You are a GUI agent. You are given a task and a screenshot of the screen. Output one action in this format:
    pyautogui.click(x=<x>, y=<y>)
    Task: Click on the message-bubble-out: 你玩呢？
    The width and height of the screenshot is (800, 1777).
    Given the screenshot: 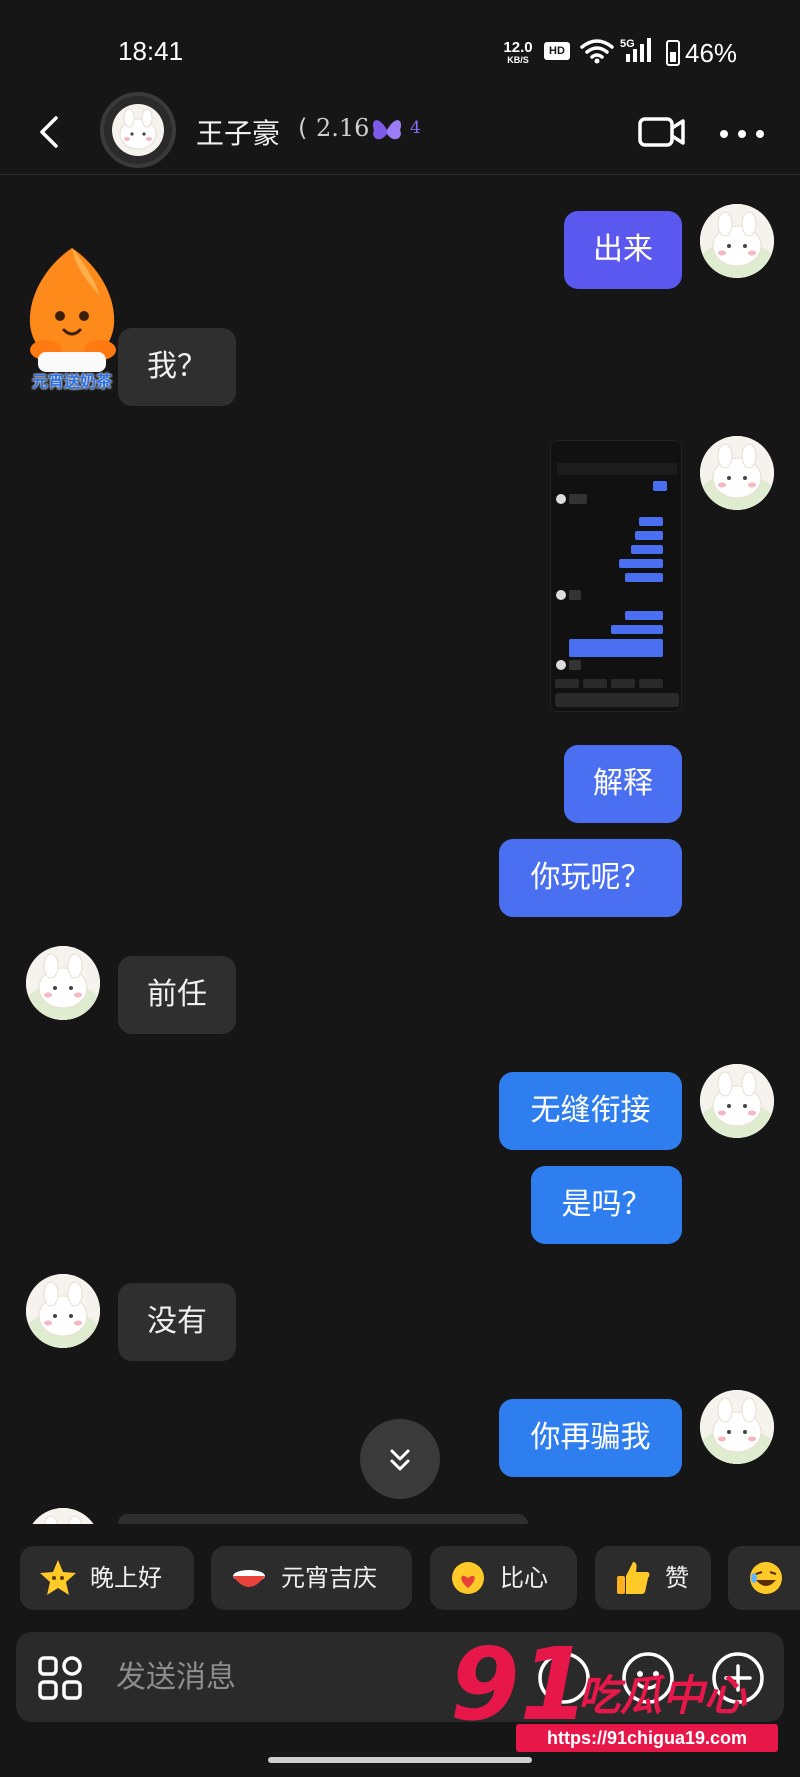 What is the action you would take?
    pyautogui.click(x=590, y=878)
    